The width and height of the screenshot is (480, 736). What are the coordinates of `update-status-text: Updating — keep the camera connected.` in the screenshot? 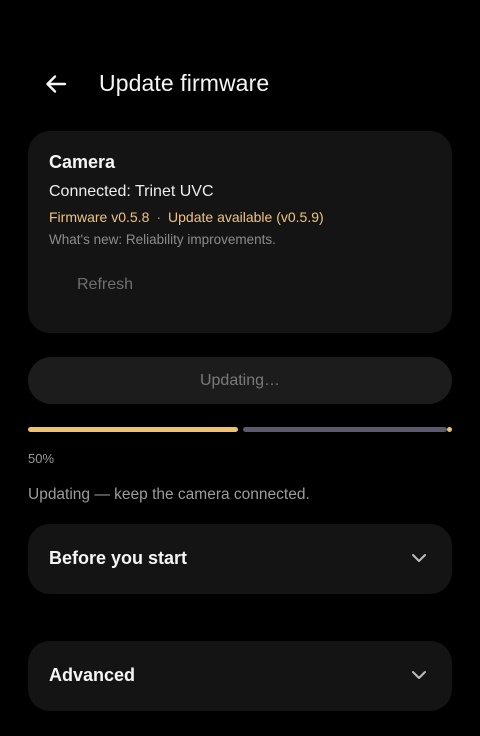 It's located at (169, 494).